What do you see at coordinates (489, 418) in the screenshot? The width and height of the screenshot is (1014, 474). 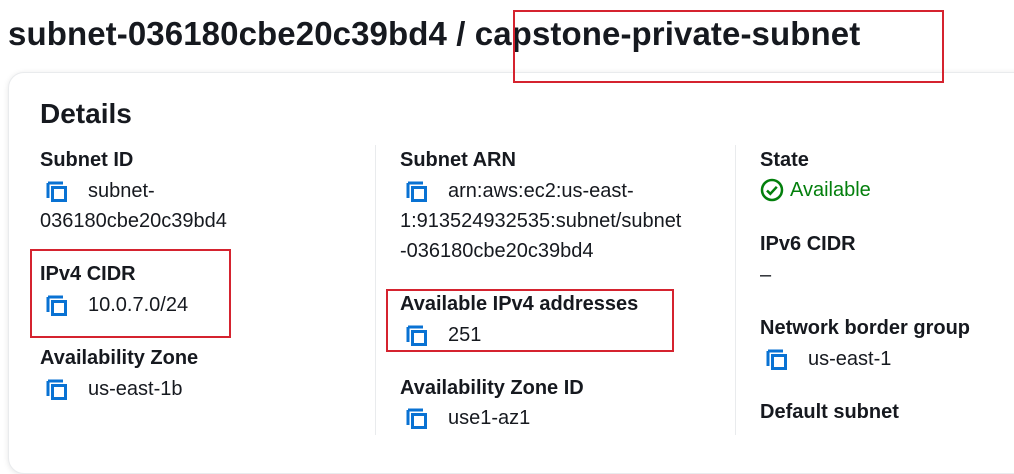 I see `availability-zone-id-value: use1-az1` at bounding box center [489, 418].